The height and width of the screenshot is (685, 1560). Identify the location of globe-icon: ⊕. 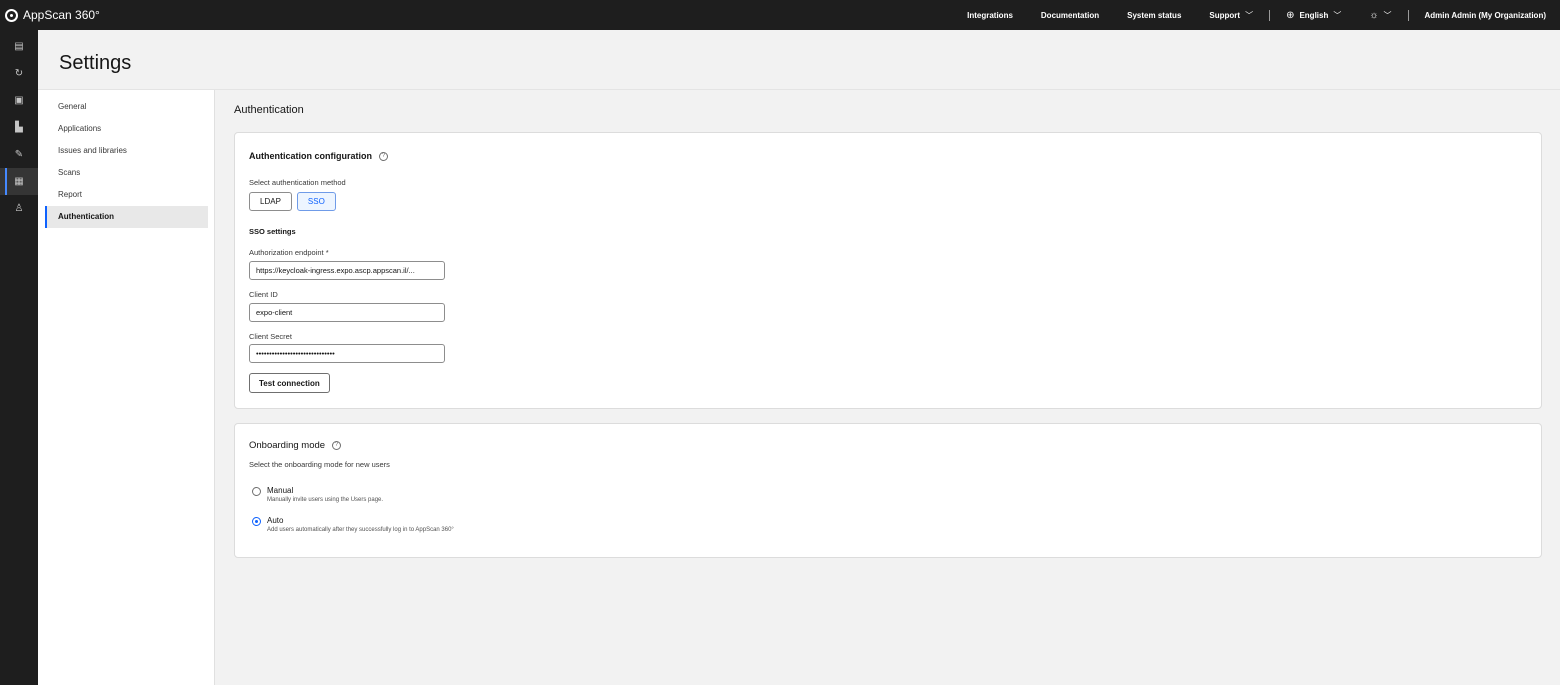
(1290, 15).